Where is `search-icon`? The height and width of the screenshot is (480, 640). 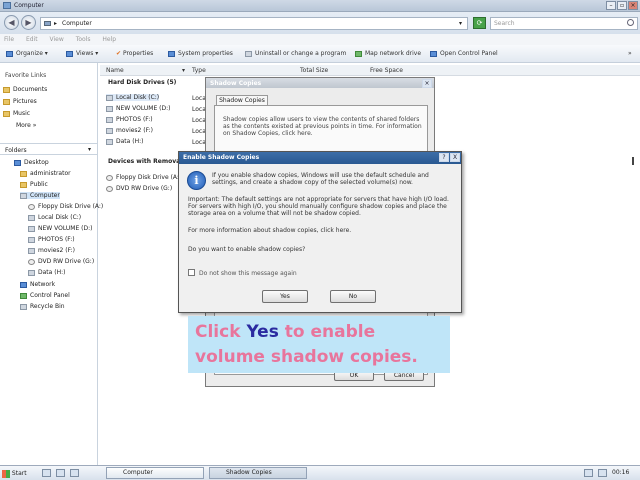 search-icon is located at coordinates (630, 22).